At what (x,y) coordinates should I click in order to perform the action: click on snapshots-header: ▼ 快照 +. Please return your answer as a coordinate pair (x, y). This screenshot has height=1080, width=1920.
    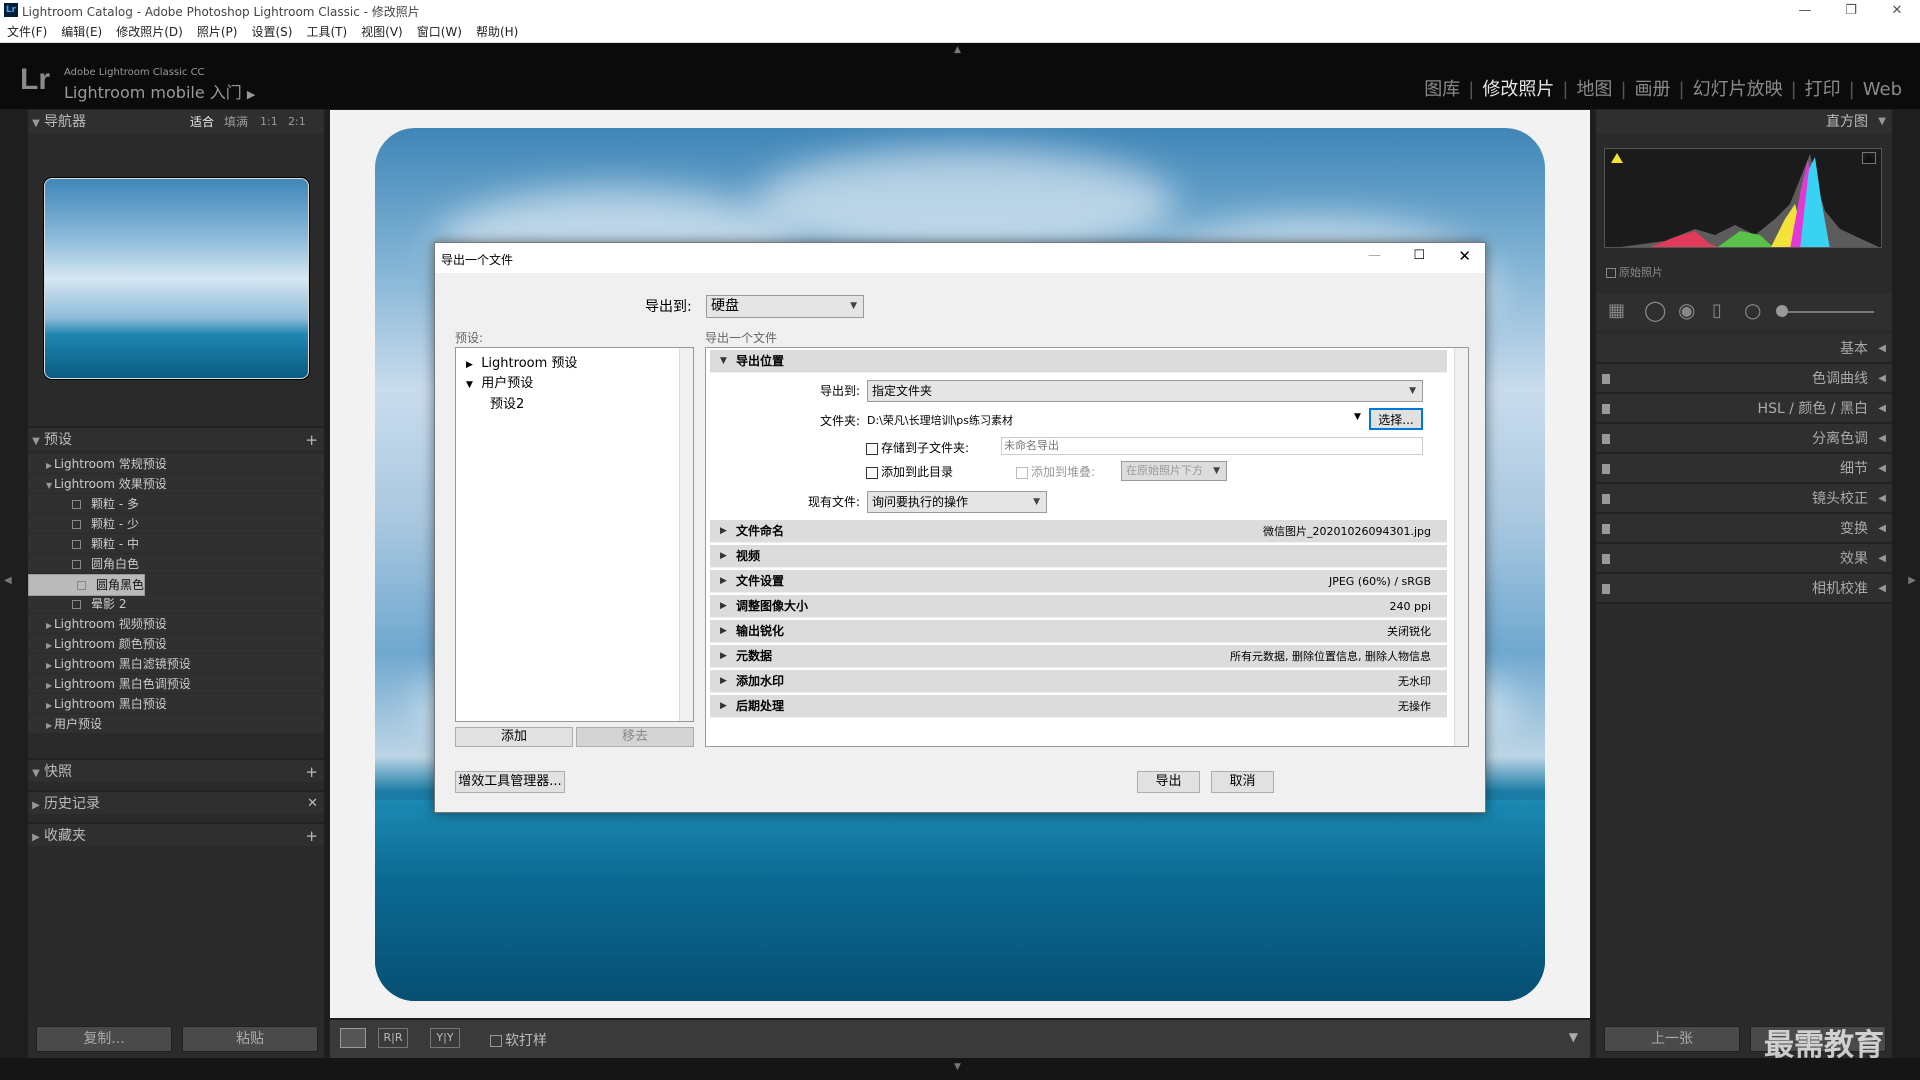
    Looking at the image, I should click on (176, 770).